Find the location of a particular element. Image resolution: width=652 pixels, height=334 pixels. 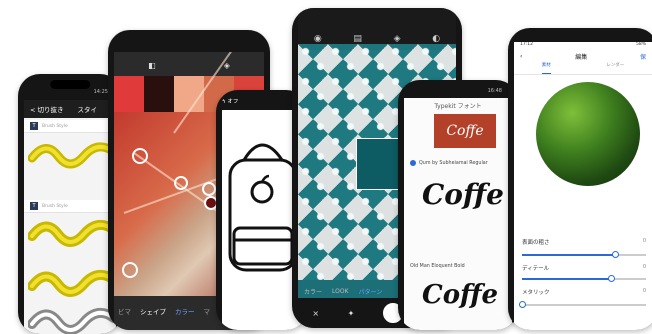

target-icon: ◈ is located at coordinates (397, 39).